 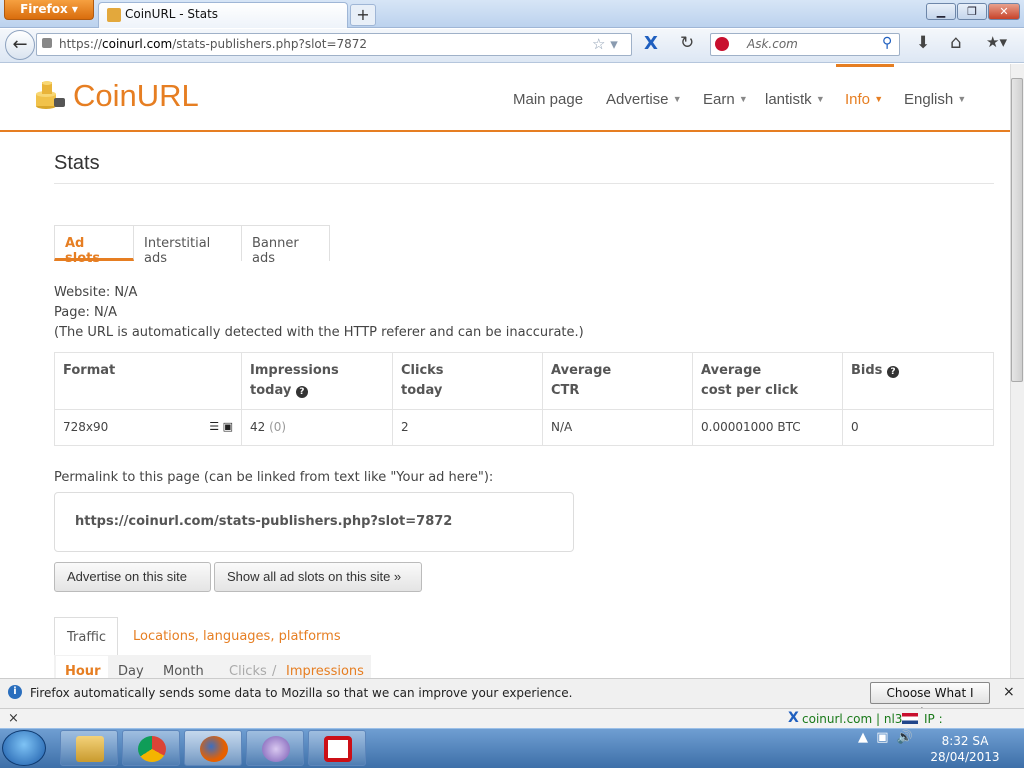 I want to click on tab-locations: Locations, languages, platforms, so click(x=237, y=636).